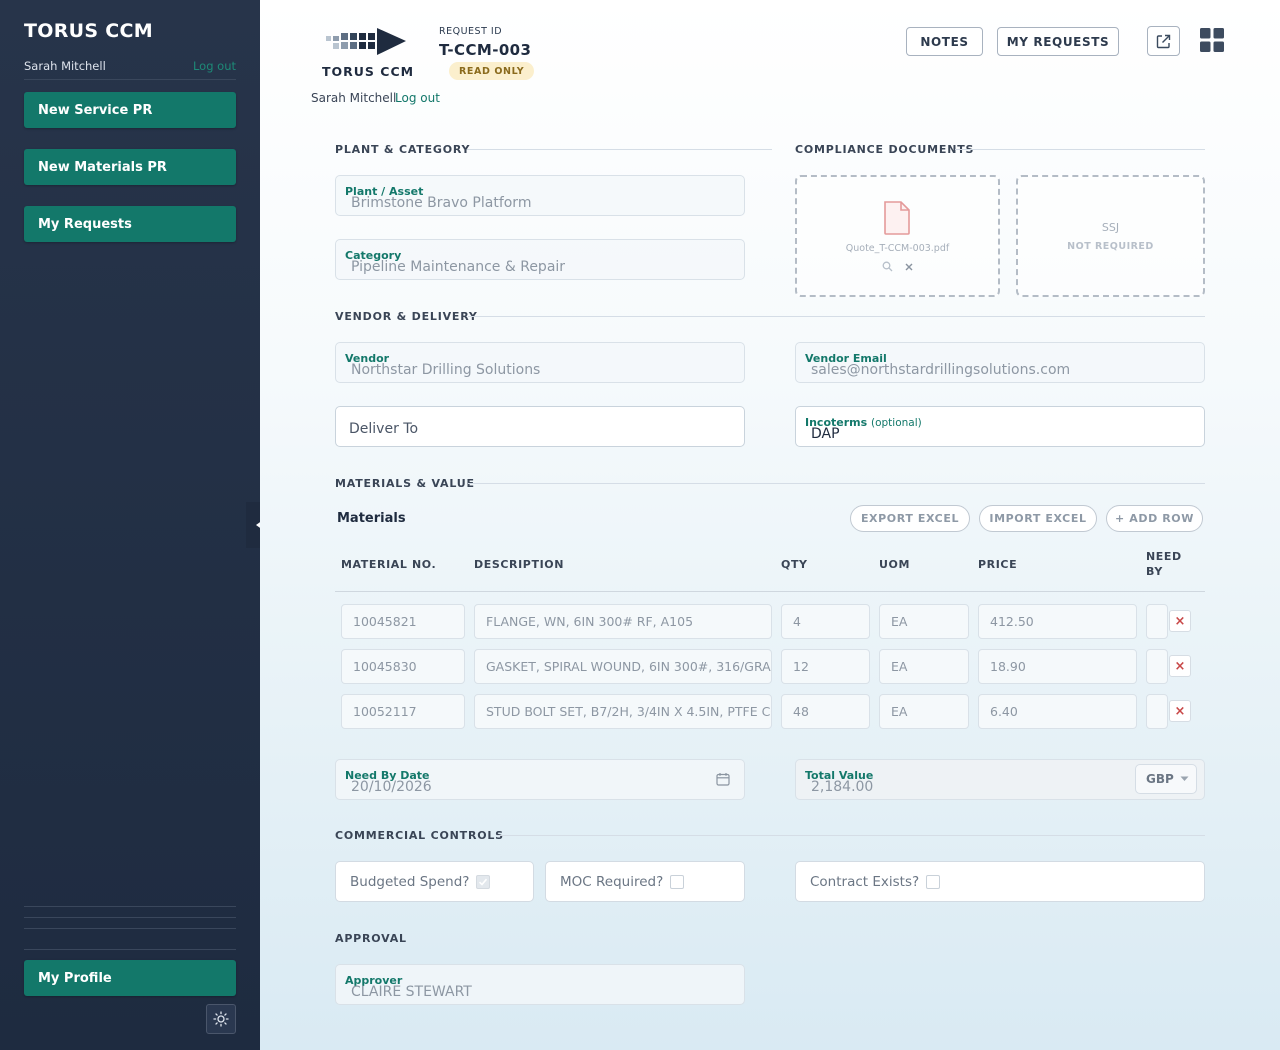  I want to click on my-profile-button: My Profile, so click(130, 978).